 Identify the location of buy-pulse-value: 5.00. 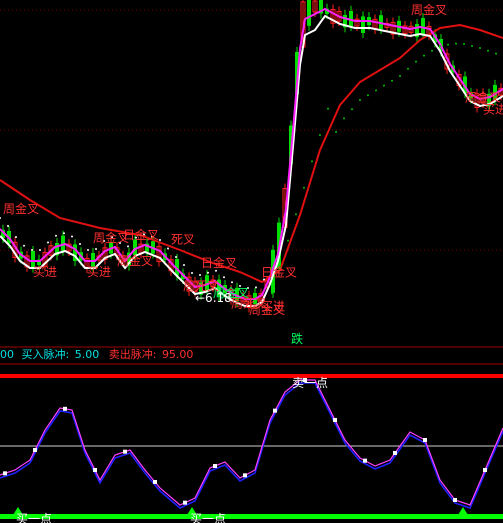
(87, 354).